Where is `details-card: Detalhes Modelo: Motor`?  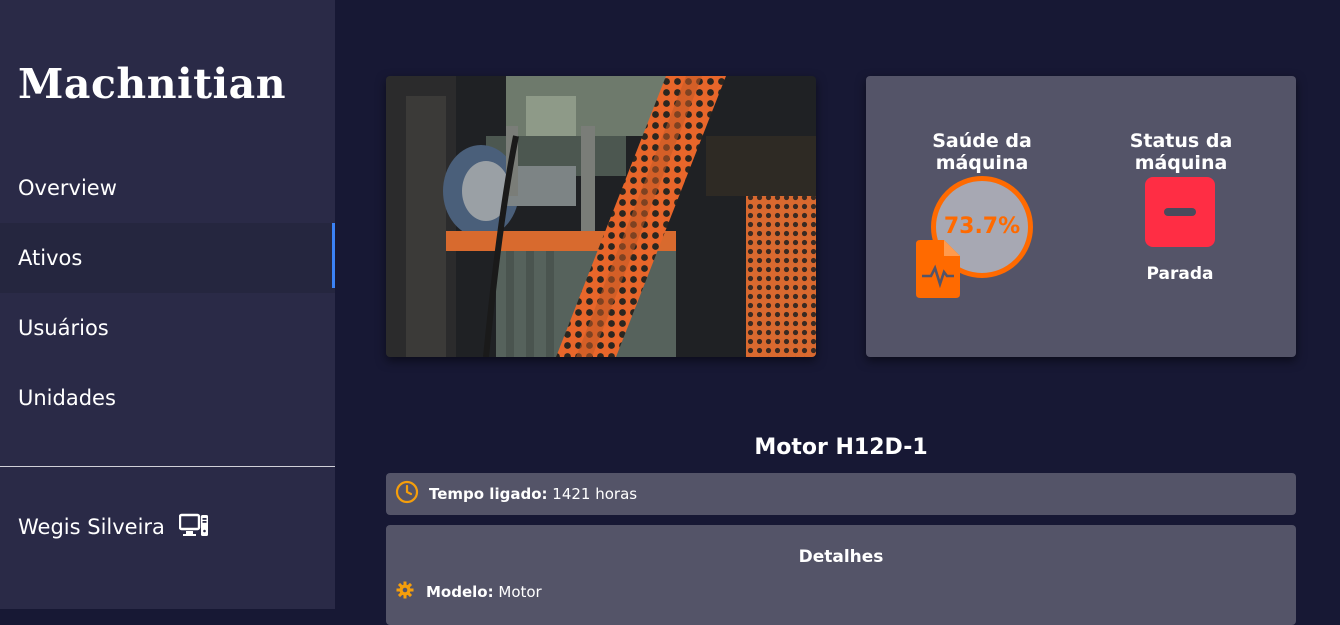 details-card: Detalhes Modelo: Motor is located at coordinates (841, 575).